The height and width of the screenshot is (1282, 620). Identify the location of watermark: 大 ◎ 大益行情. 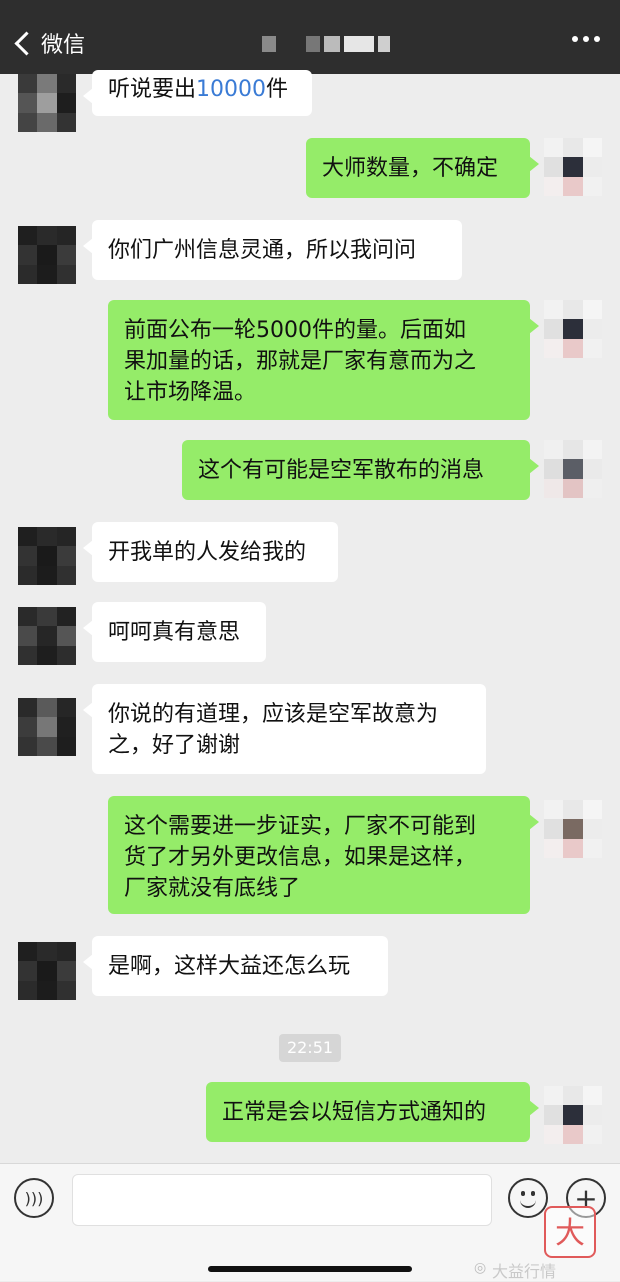
(540, 1243).